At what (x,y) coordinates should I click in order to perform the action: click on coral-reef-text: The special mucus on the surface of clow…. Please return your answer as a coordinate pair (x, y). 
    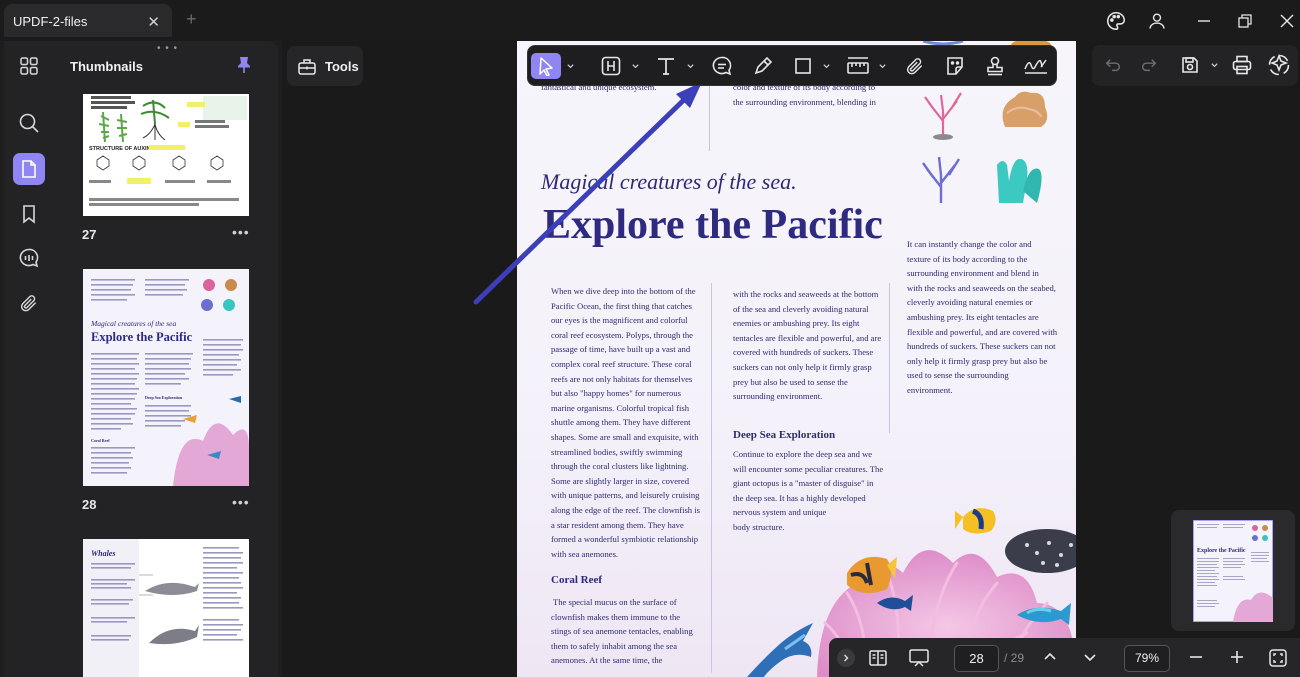
    Looking at the image, I should click on (622, 631).